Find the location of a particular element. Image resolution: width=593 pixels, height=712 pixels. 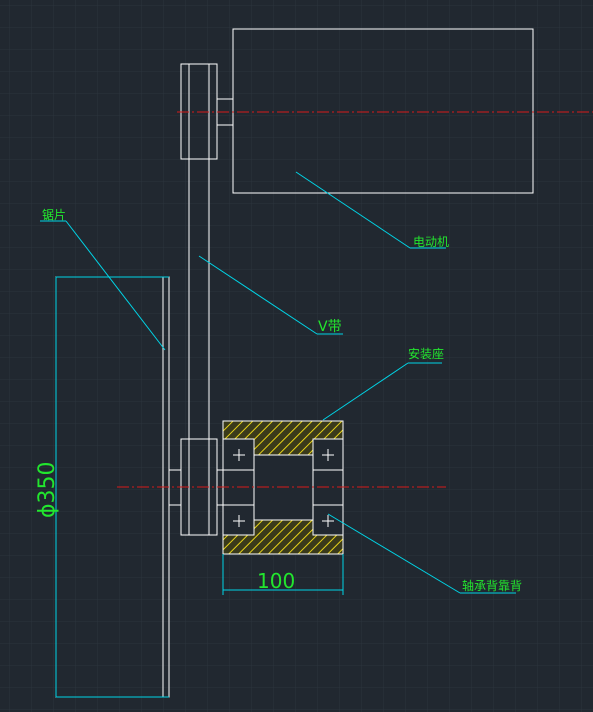

diameter-text: ϕ350 is located at coordinates (47, 489).